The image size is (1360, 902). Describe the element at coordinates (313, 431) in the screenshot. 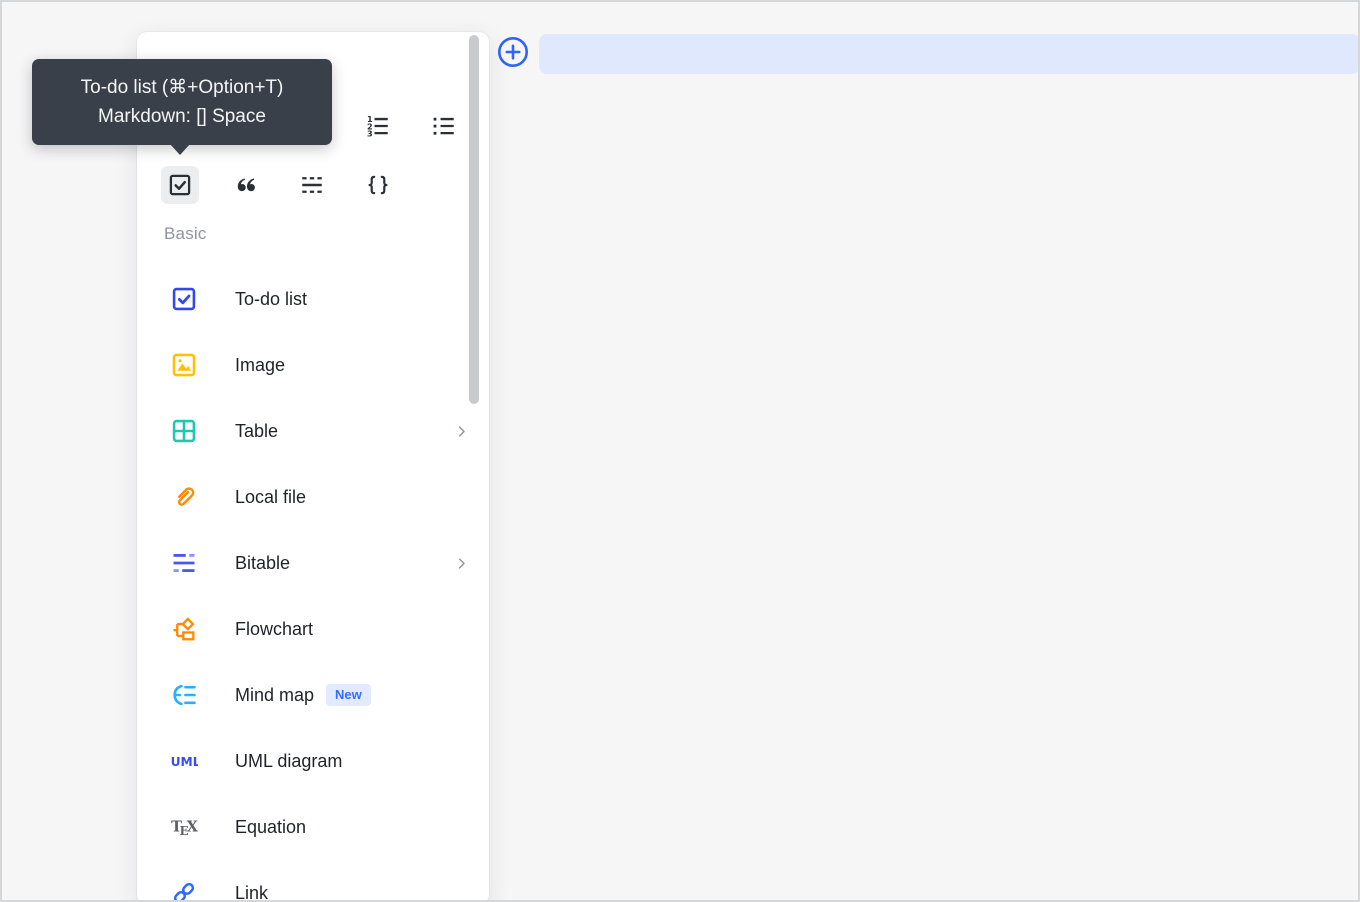

I see `menu-item-table: Table` at that location.